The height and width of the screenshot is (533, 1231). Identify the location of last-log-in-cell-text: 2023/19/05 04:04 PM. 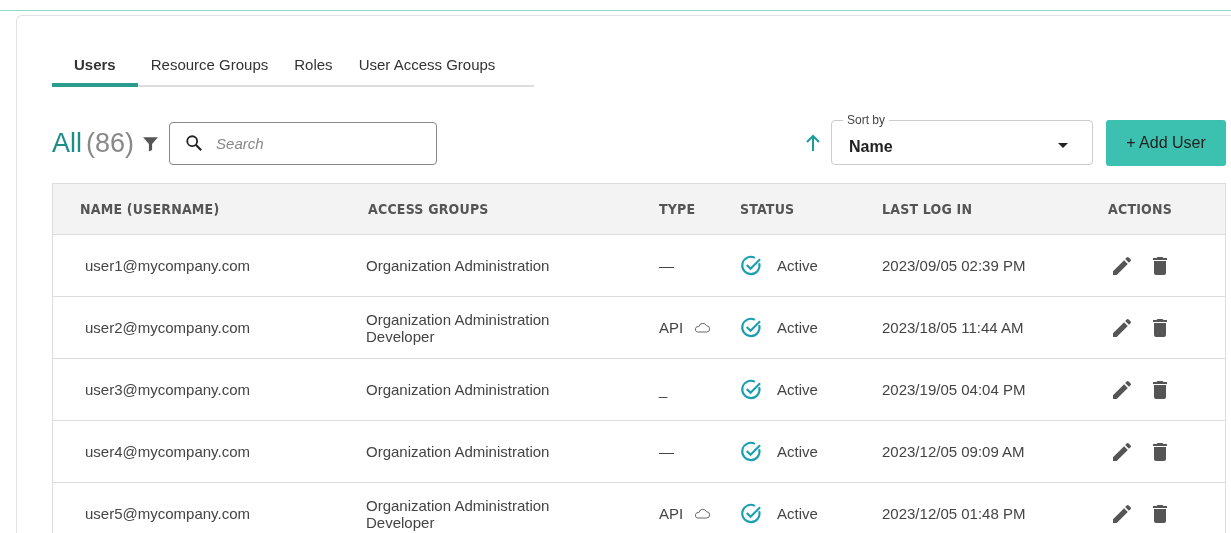
(954, 389).